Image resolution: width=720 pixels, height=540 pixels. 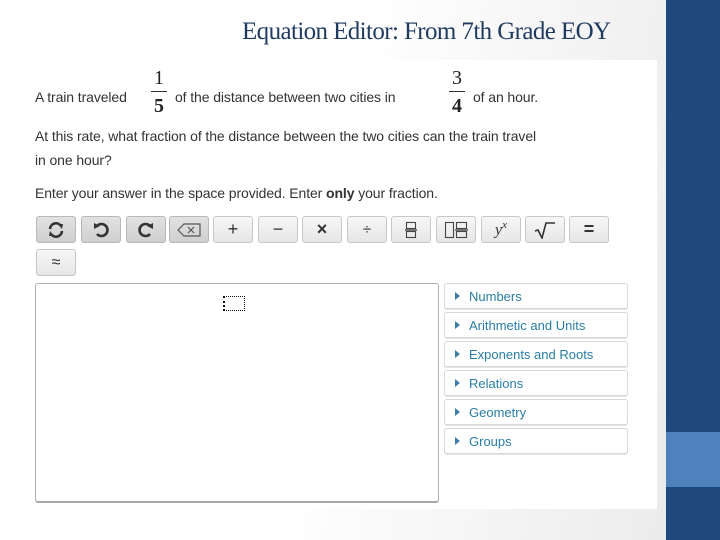 I want to click on divide-icon: ÷, so click(x=367, y=229).